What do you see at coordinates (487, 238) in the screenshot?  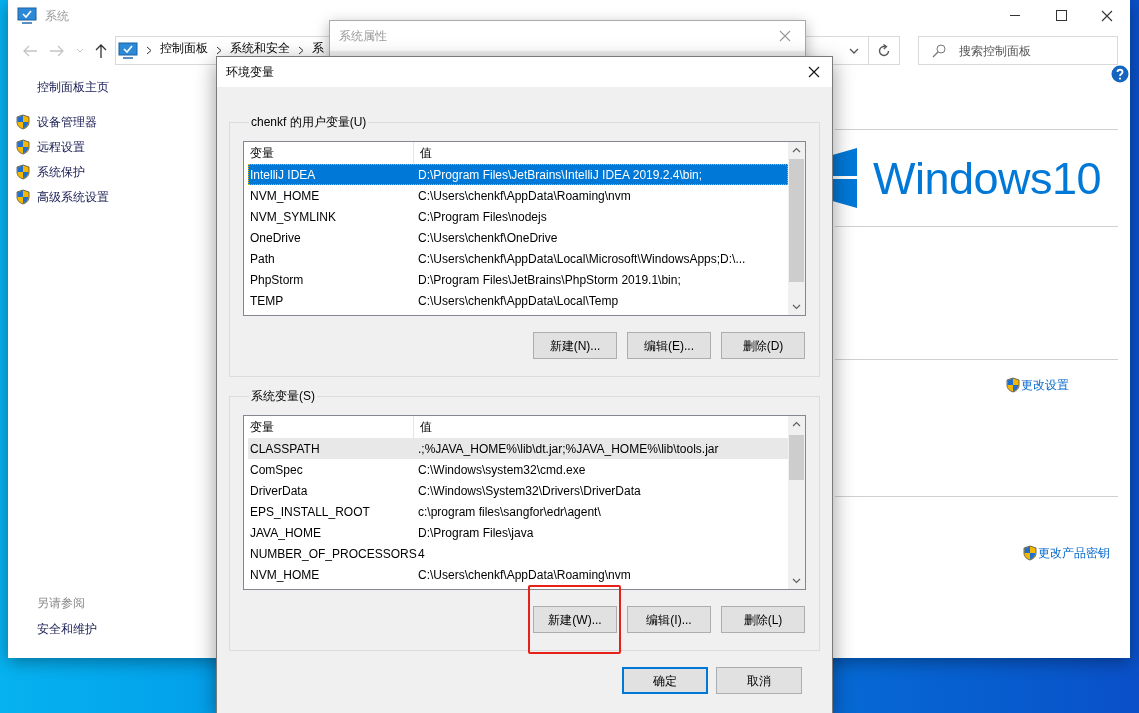 I see `table-cell-text: C:\Users\chenkf\OneDrive` at bounding box center [487, 238].